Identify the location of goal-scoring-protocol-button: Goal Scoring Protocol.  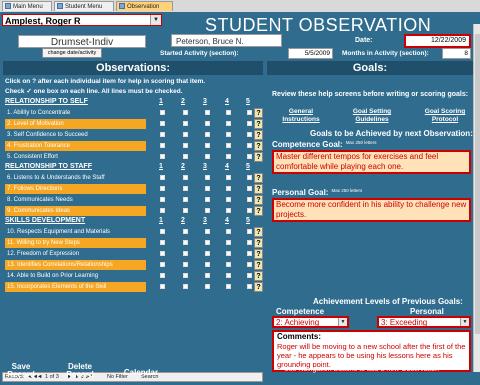
(445, 116).